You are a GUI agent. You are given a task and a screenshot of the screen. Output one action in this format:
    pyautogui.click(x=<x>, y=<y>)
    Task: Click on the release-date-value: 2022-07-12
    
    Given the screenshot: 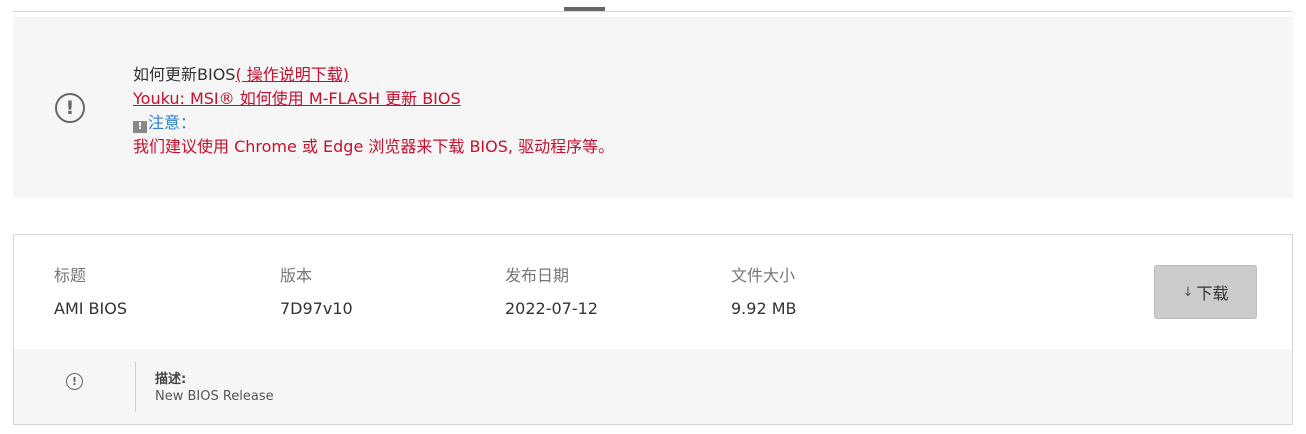 What is the action you would take?
    pyautogui.click(x=551, y=308)
    